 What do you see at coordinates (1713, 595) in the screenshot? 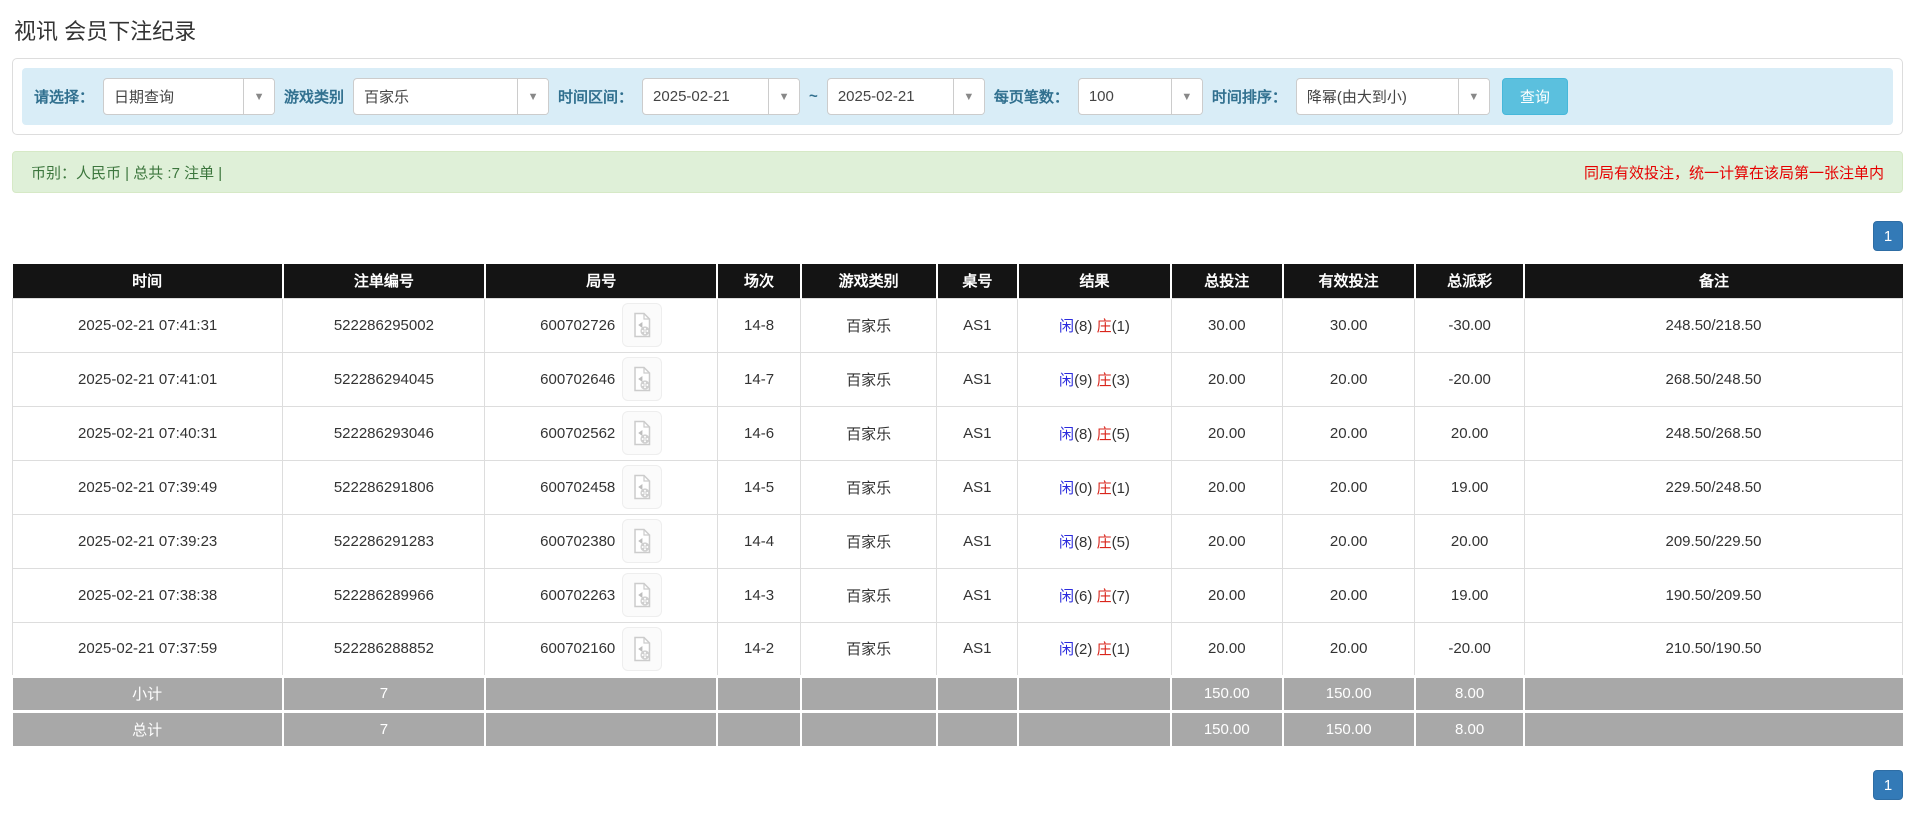
I see `note-cell: 190.50/209.50` at bounding box center [1713, 595].